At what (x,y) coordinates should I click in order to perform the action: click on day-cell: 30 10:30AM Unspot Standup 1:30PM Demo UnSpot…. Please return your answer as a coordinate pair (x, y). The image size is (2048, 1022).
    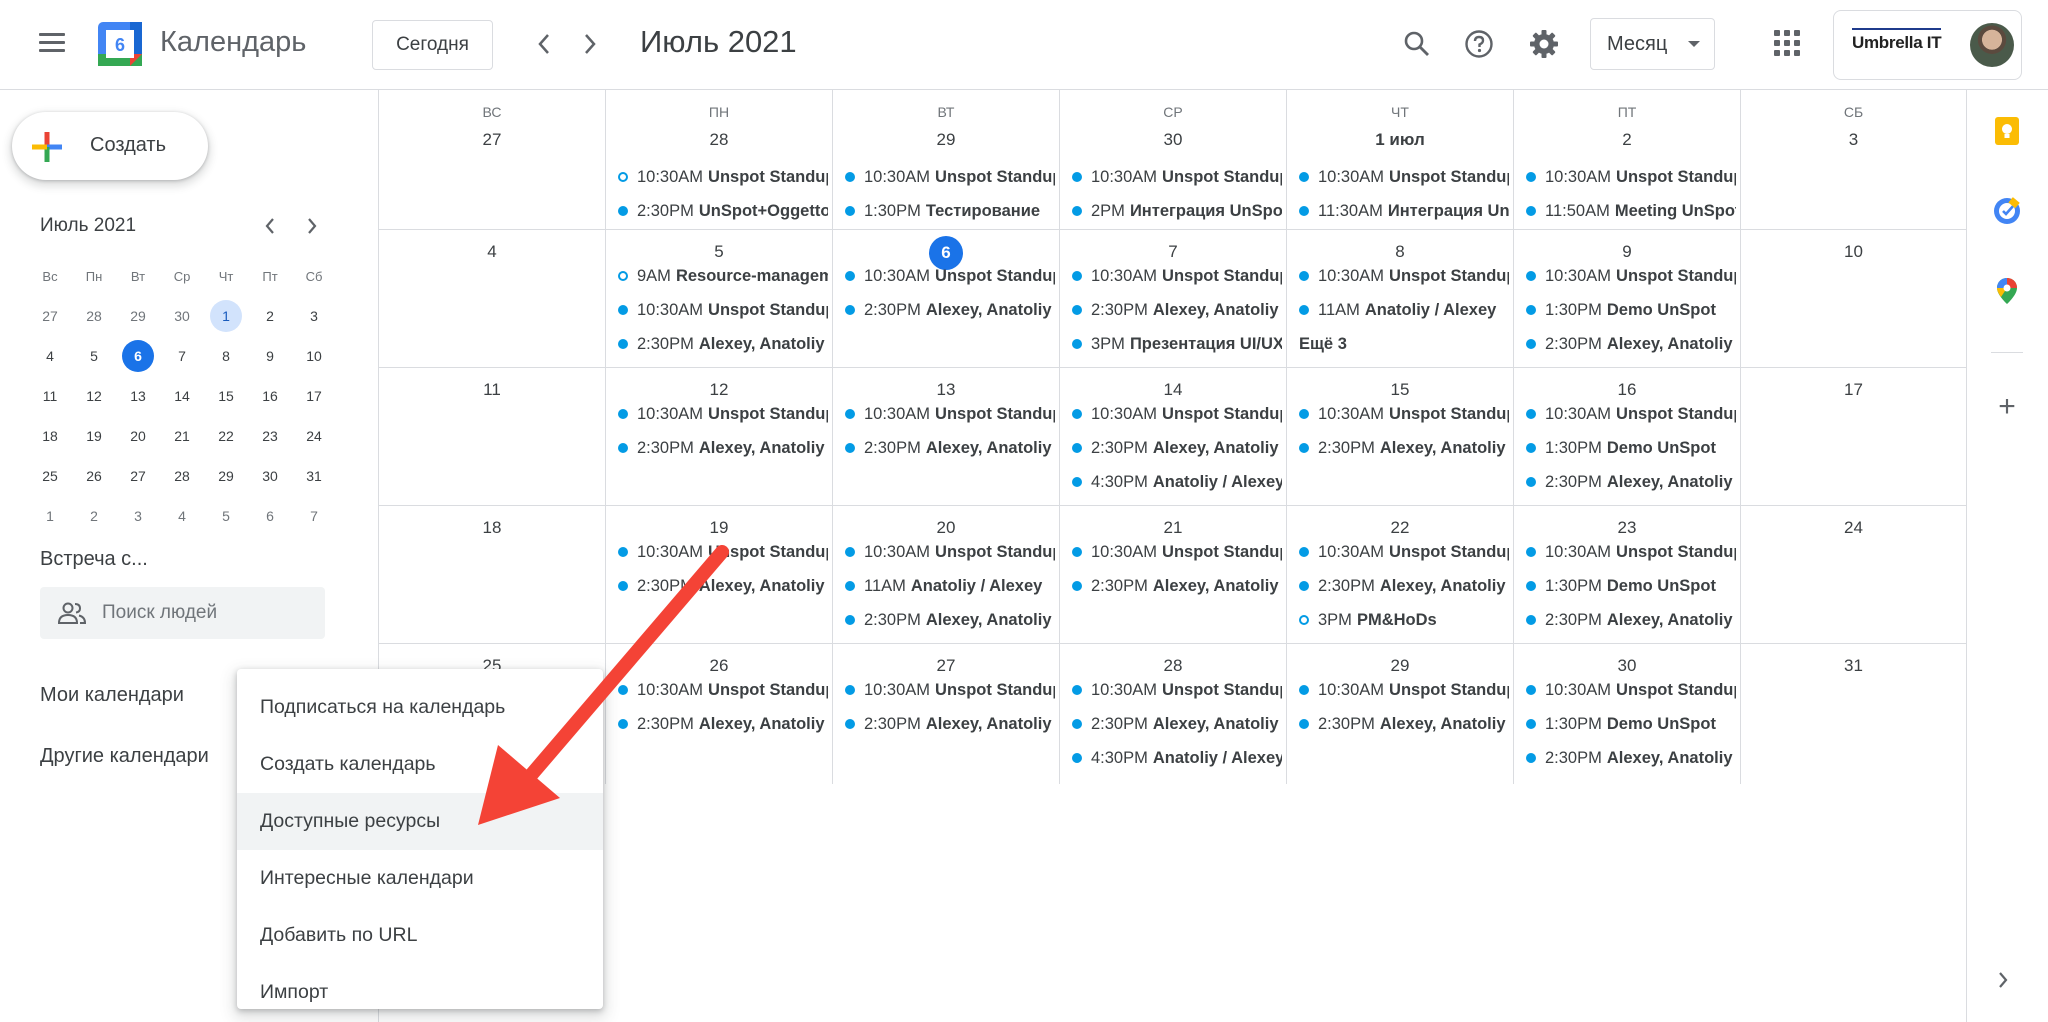
    Looking at the image, I should click on (1627, 714).